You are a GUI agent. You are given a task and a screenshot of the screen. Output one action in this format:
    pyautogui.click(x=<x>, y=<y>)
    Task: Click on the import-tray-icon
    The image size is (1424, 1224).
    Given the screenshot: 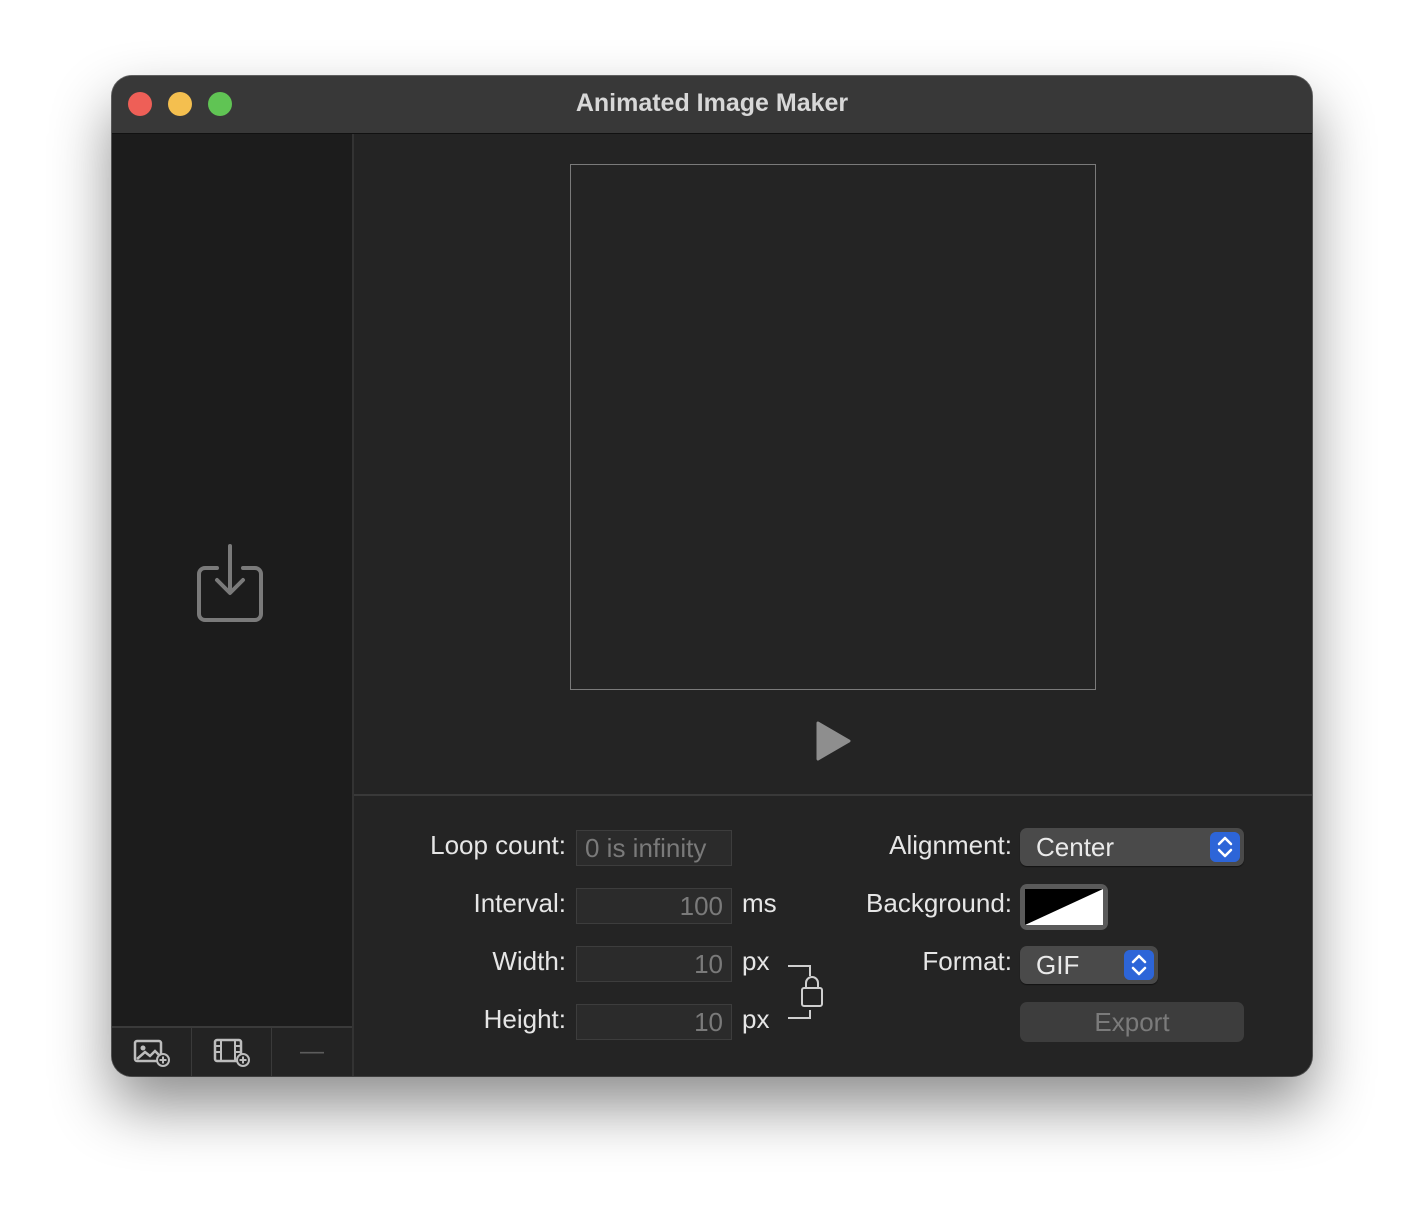 What is the action you would take?
    pyautogui.click(x=230, y=583)
    